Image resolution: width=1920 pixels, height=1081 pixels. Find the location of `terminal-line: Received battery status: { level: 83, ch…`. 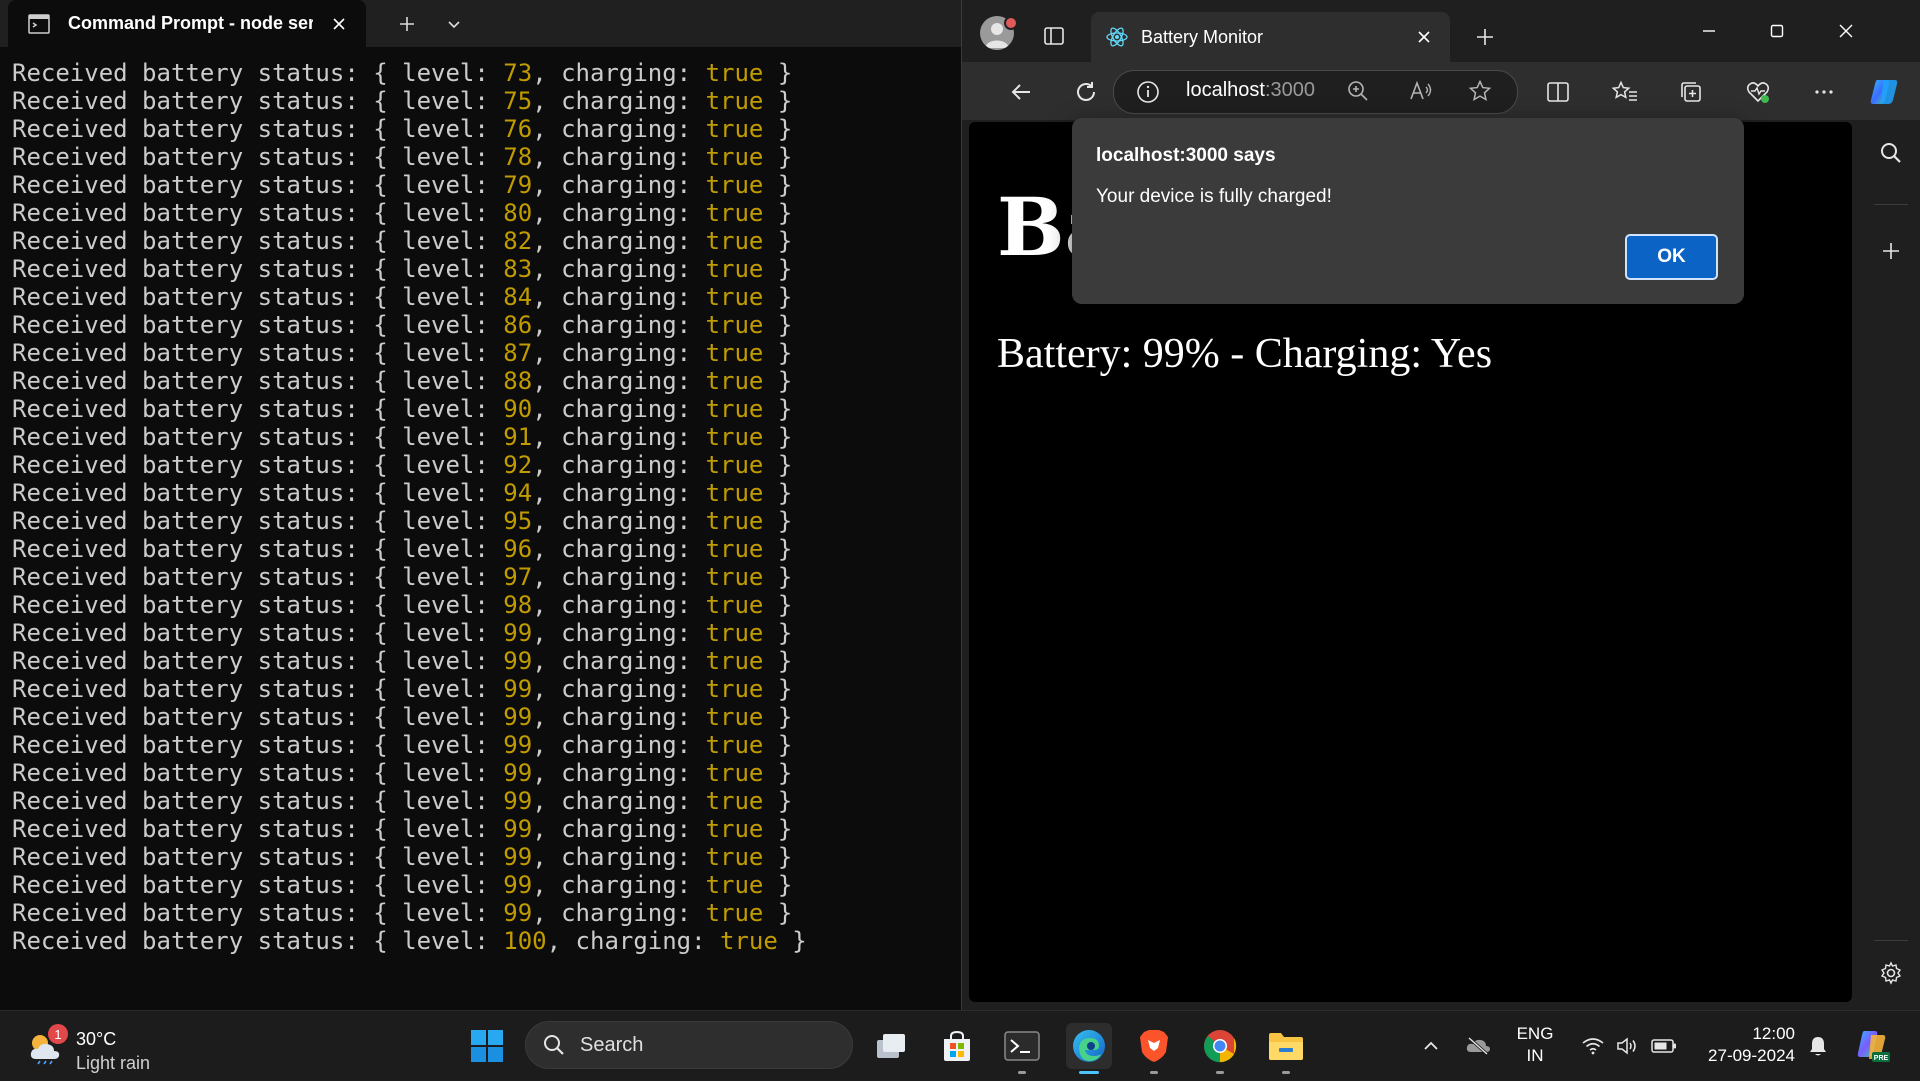

terminal-line: Received battery status: { level: 83, ch… is located at coordinates (482, 269).